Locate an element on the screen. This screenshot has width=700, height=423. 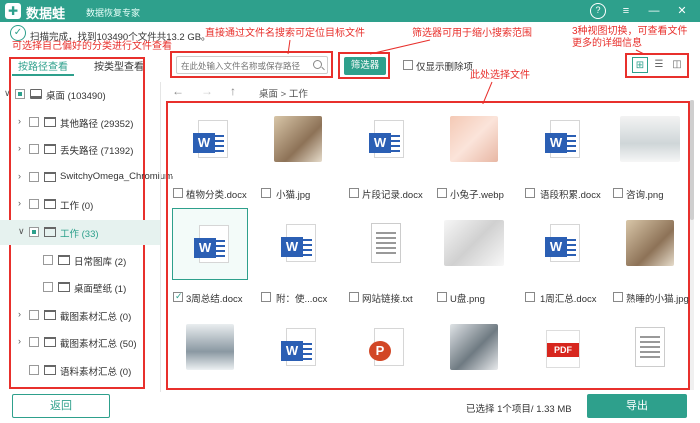
tree-item-label: 其他路径 (29352) is located at coordinates (97, 124).